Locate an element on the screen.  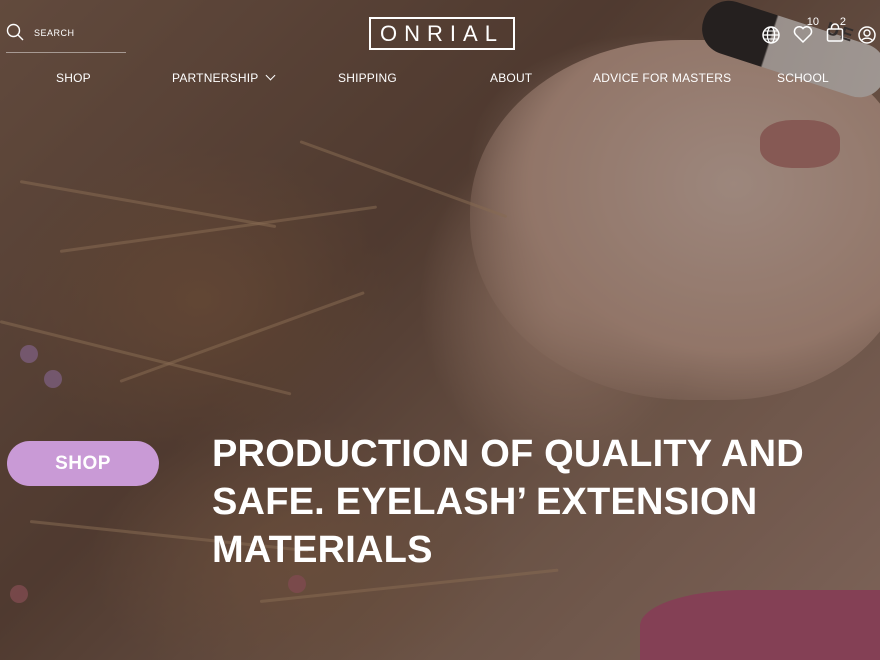
logo: ONRIAL is located at coordinates (442, 33).